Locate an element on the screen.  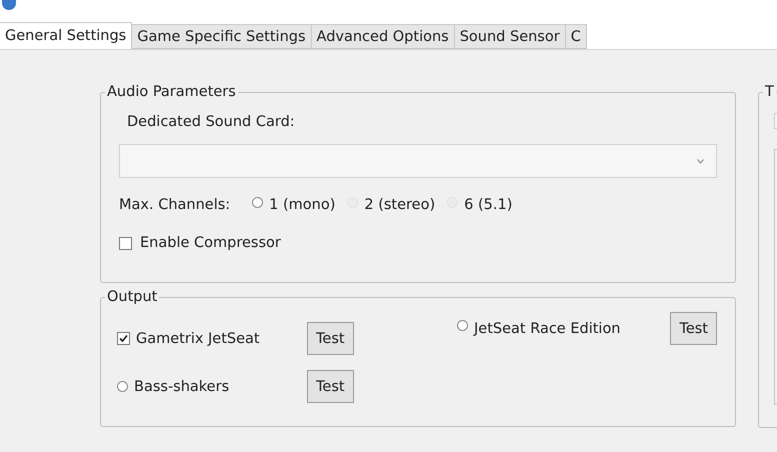
chevron-down-icon is located at coordinates (700, 161).